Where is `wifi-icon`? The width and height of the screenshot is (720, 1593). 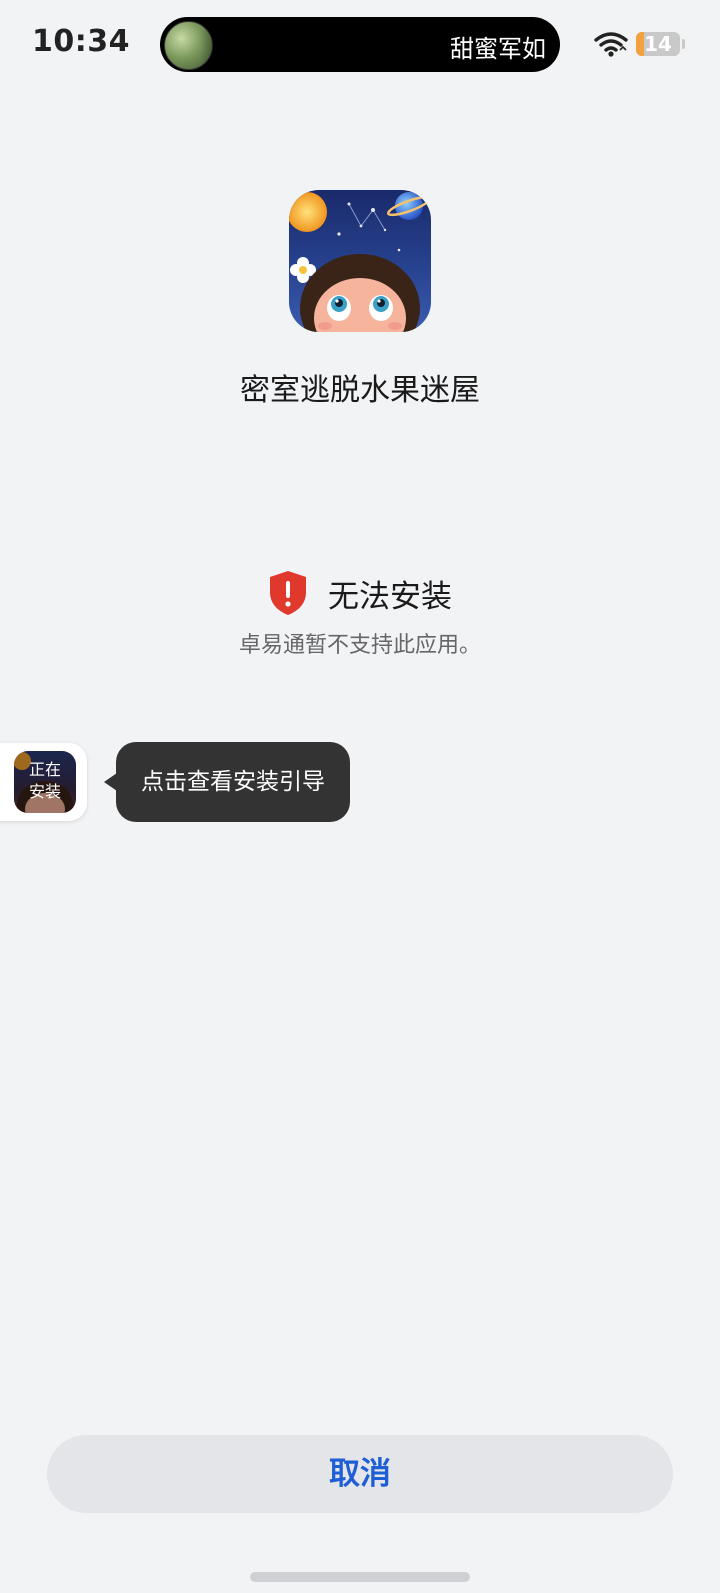
wifi-icon is located at coordinates (611, 44).